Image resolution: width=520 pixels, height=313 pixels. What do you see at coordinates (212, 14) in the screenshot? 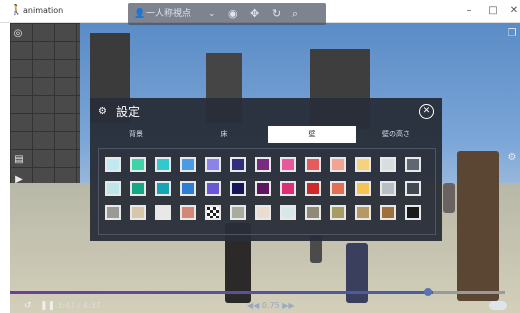
I see `chevron-down-icon: ⌄` at bounding box center [212, 14].